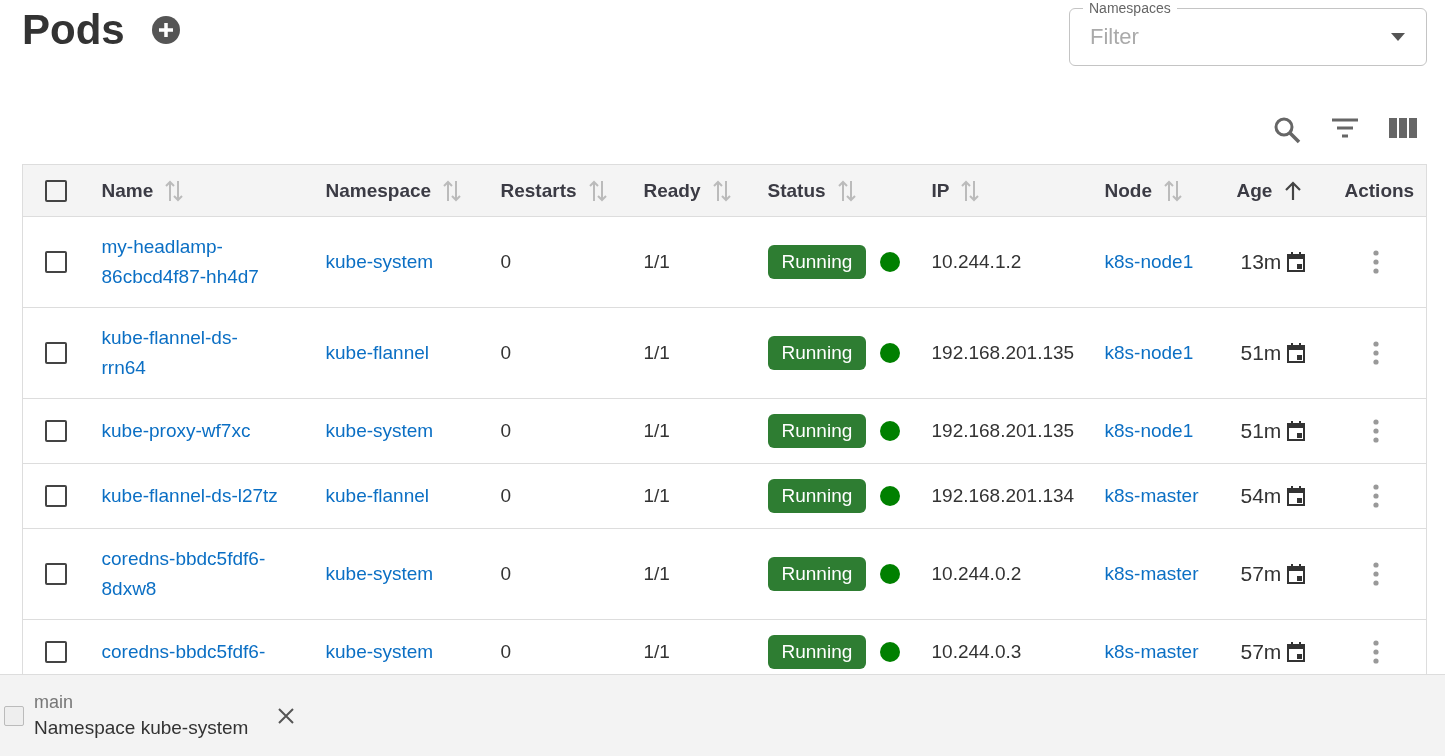 This screenshot has height=756, width=1445. What do you see at coordinates (141, 728) in the screenshot?
I see `notification-message: Namespace kube-system` at bounding box center [141, 728].